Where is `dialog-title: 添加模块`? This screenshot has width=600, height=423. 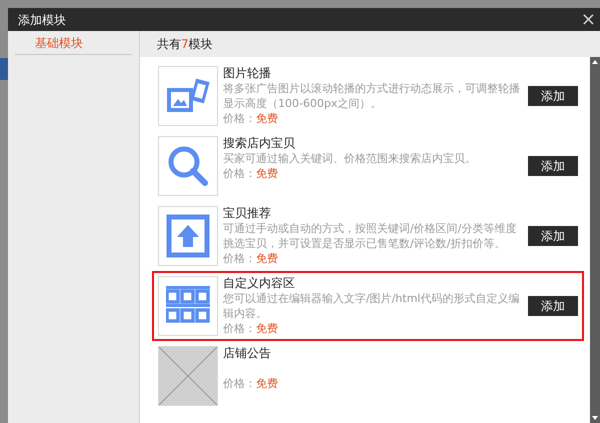
dialog-title: 添加模块 is located at coordinates (42, 20).